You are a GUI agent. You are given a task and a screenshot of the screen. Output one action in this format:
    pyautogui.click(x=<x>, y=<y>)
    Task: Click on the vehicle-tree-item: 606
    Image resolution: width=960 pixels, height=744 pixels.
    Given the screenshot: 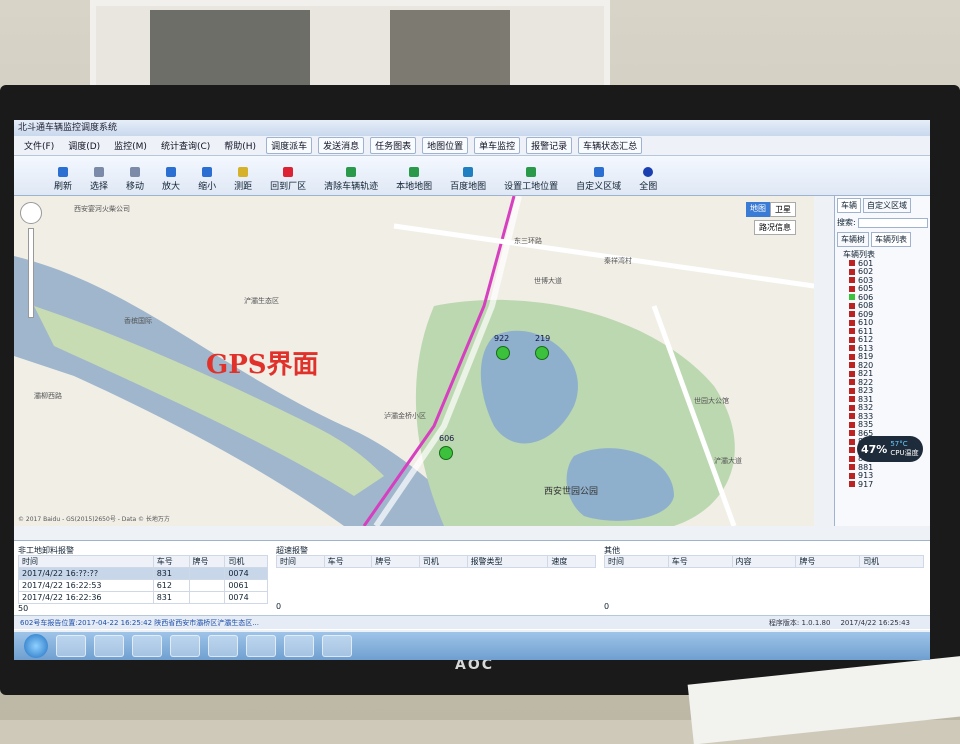 What is the action you would take?
    pyautogui.click(x=882, y=297)
    